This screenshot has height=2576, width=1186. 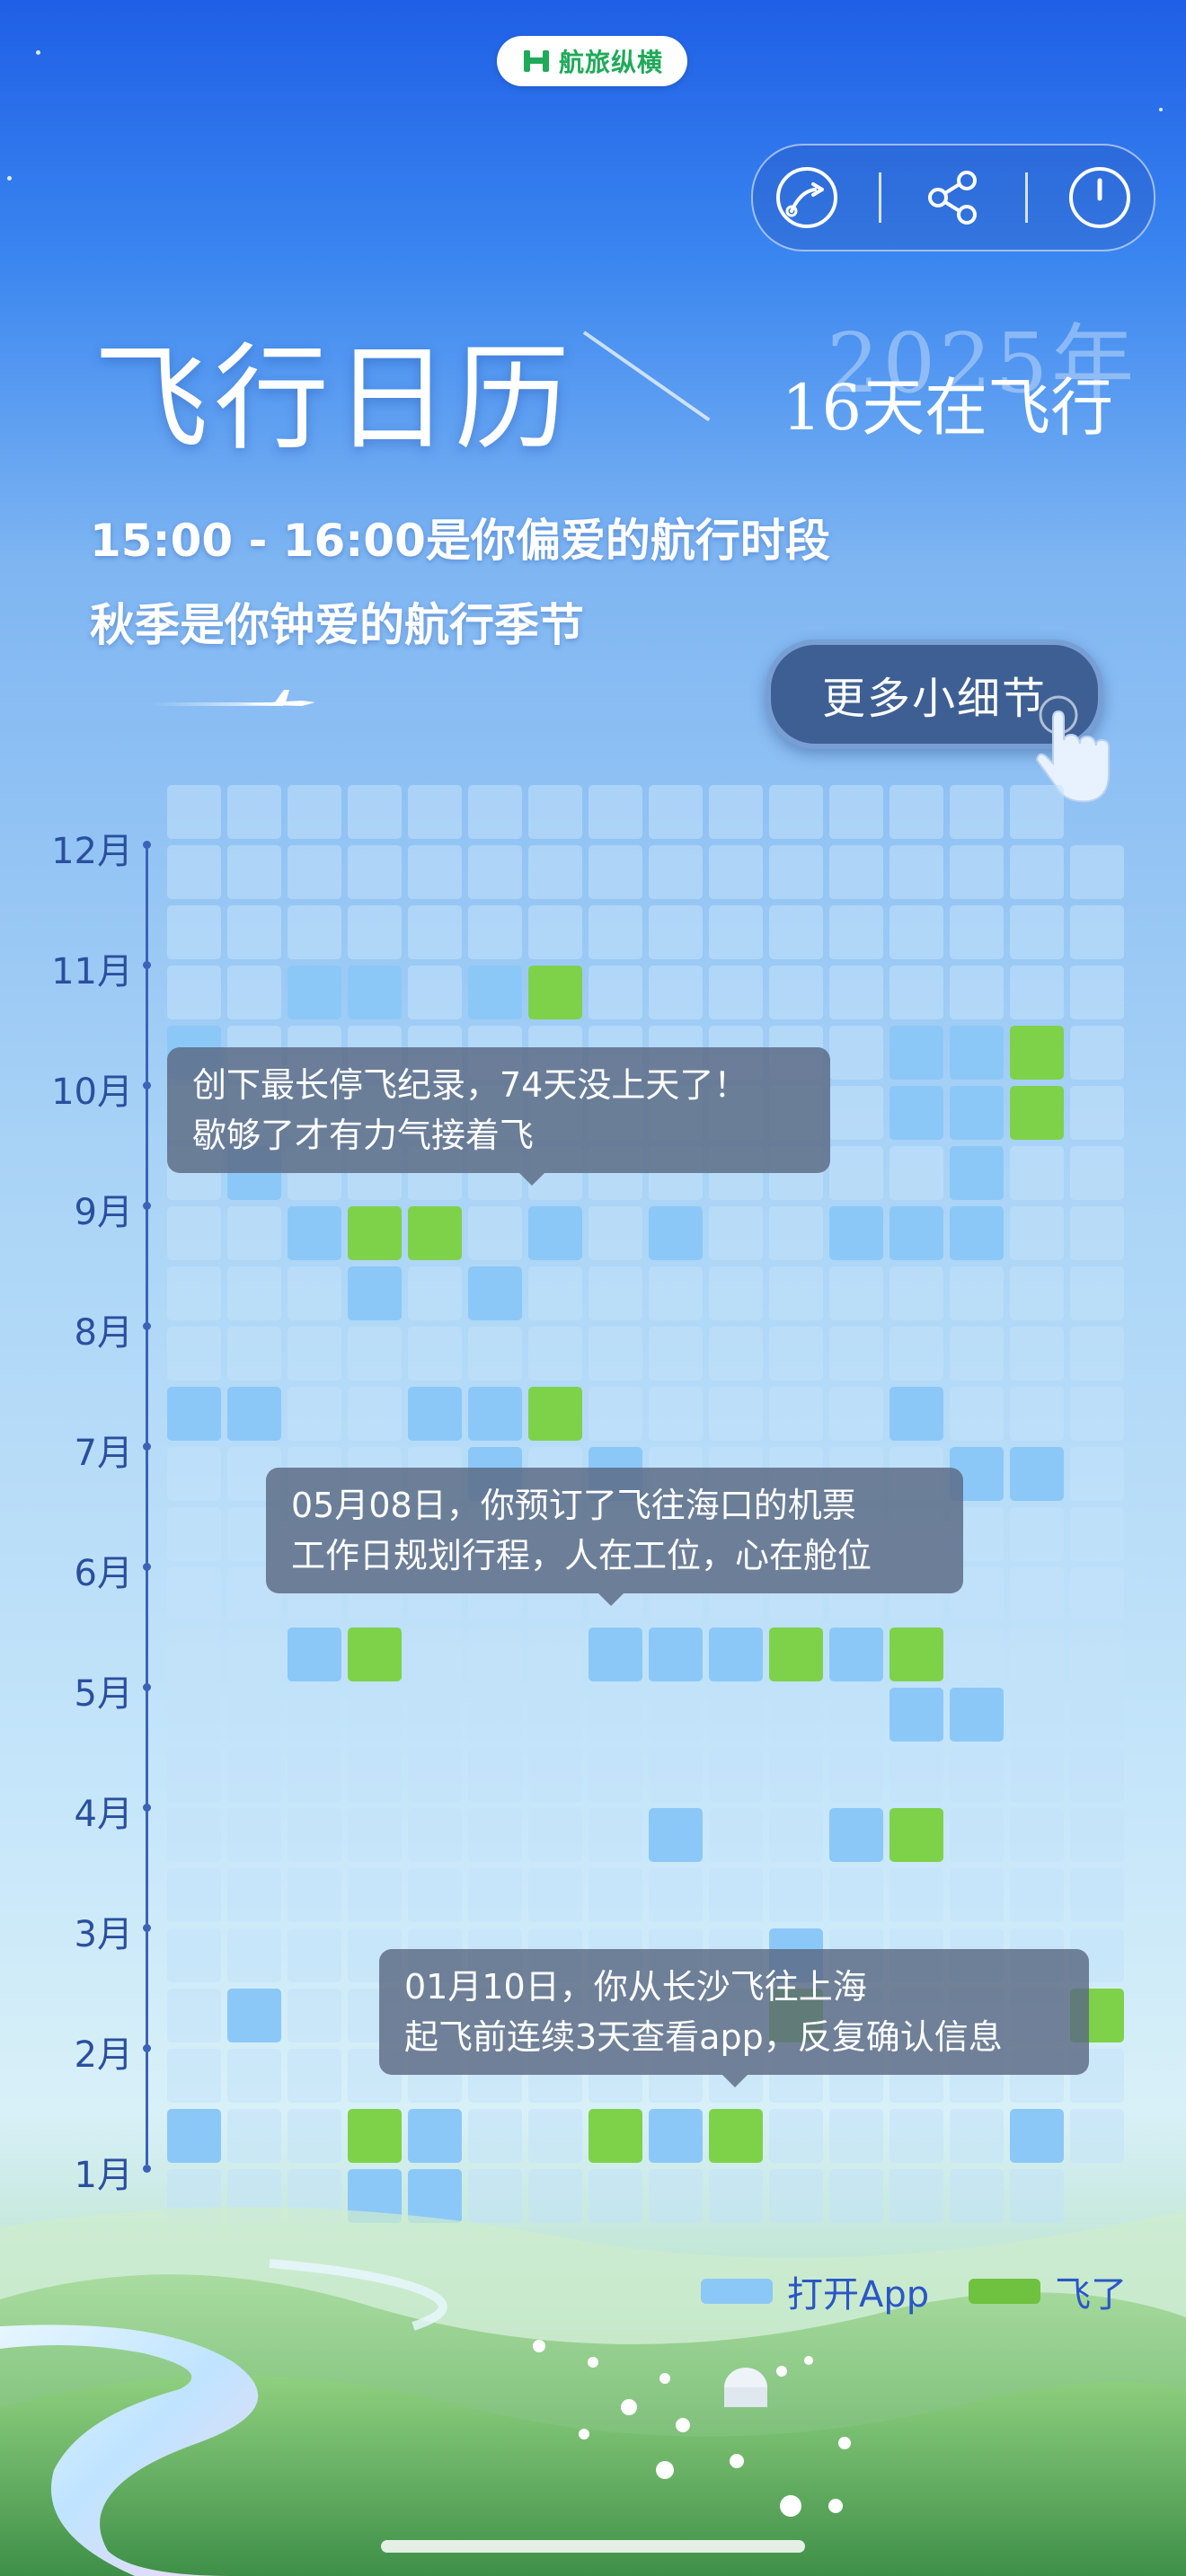 What do you see at coordinates (593, 2546) in the screenshot?
I see `home-indicator` at bounding box center [593, 2546].